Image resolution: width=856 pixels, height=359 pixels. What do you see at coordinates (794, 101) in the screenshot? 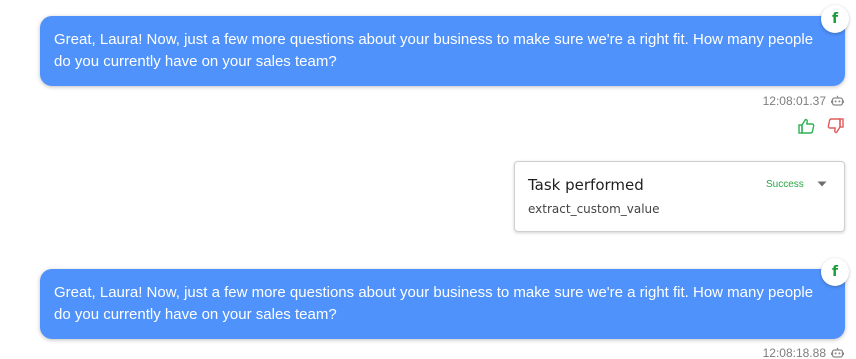
I see `message-timestamp: 12:08:01.37` at bounding box center [794, 101].